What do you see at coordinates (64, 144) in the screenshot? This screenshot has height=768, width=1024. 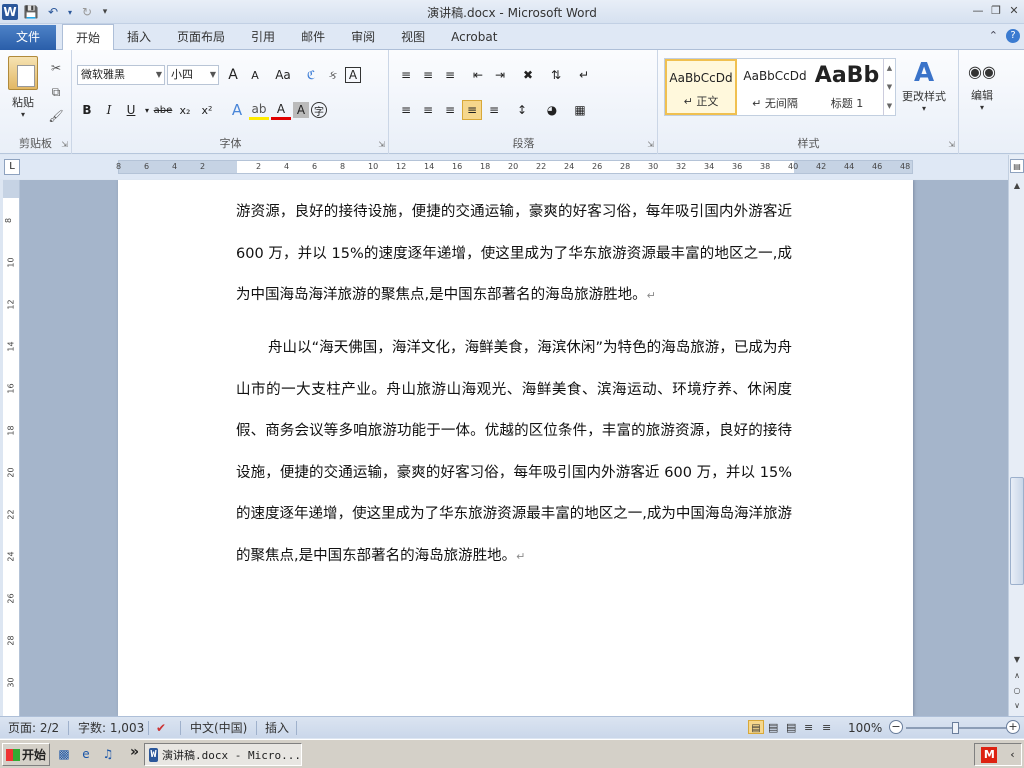 I see `clipboard-launcher-icon: ⇲` at bounding box center [64, 144].